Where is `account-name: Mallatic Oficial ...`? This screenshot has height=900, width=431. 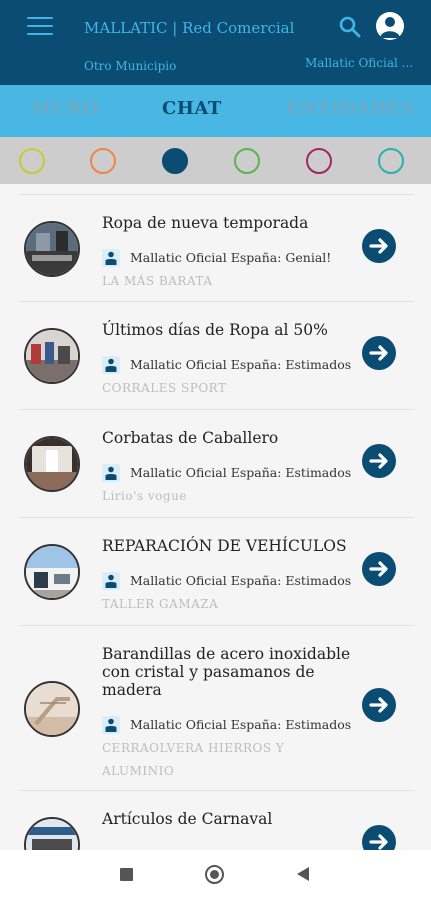 account-name: Mallatic Oficial ... is located at coordinates (361, 63).